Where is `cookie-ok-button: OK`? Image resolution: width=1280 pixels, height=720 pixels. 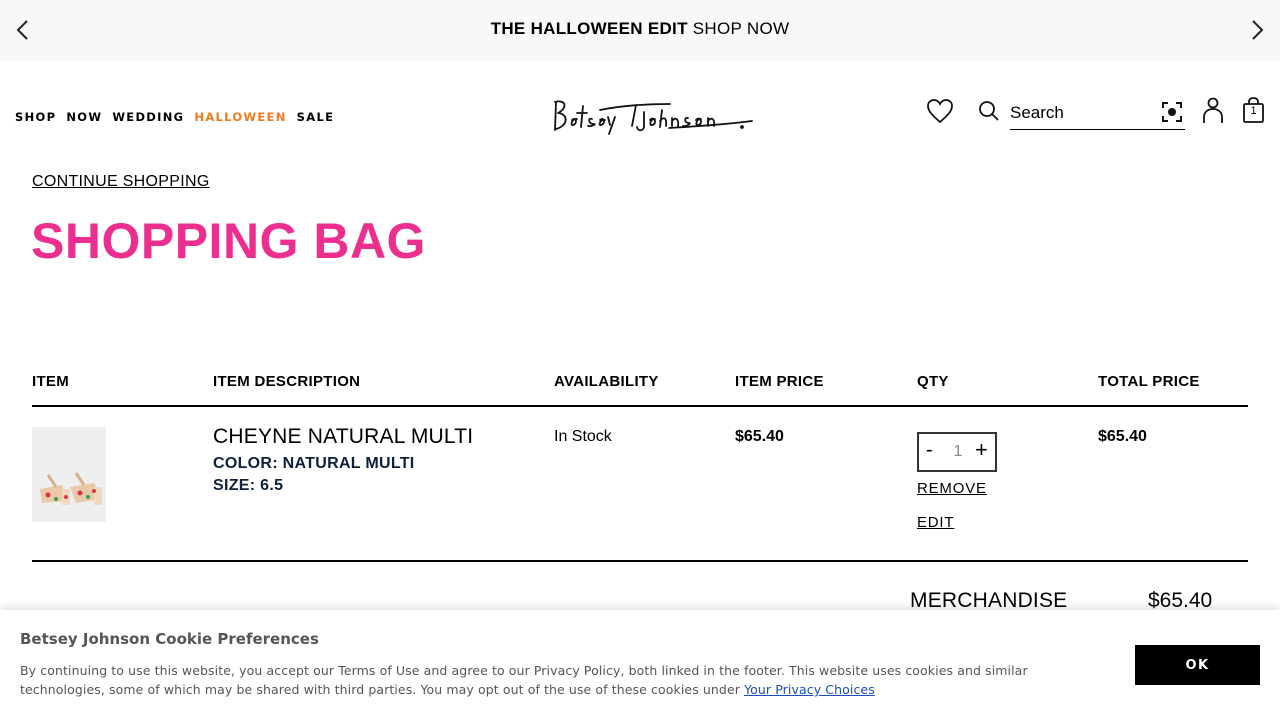
cookie-ok-button: OK is located at coordinates (1197, 665).